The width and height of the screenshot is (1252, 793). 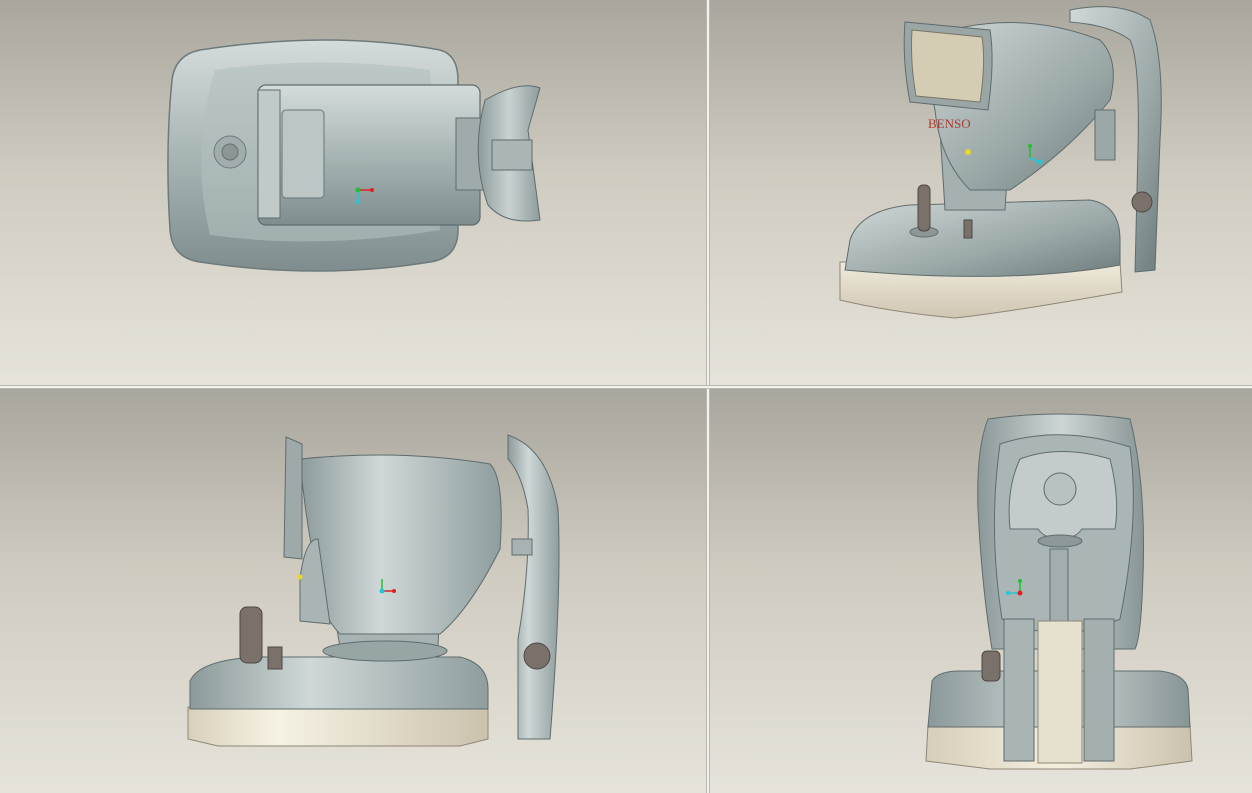 I want to click on lcd-screen-edge, so click(x=293, y=498).